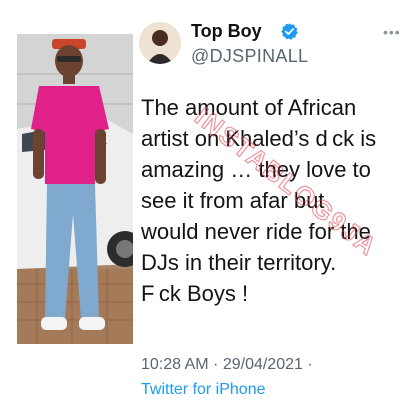  I want to click on verified-badge-icon, so click(289, 31).